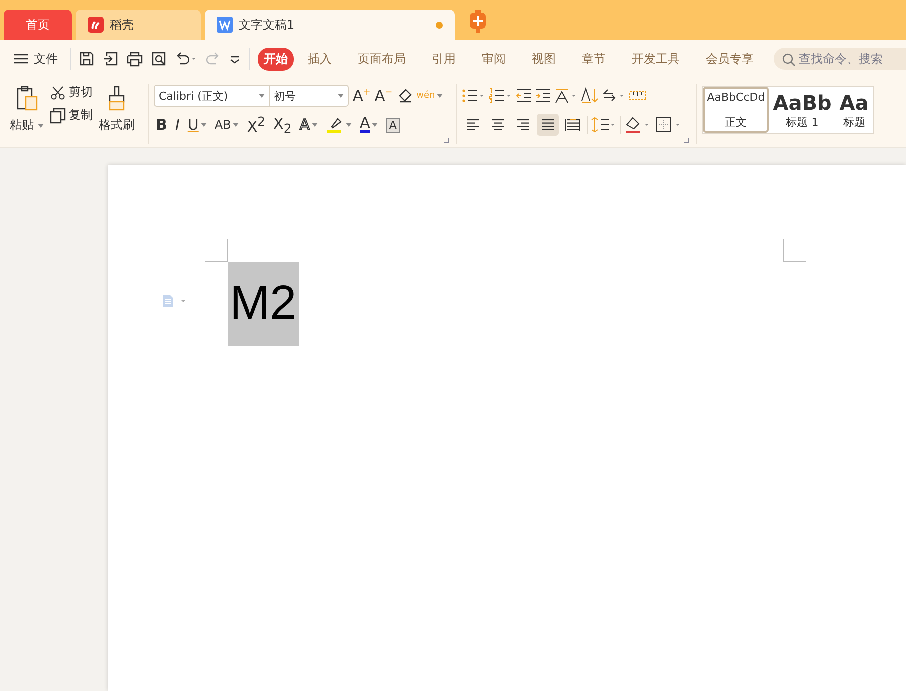  I want to click on clipboard-icon, so click(27, 99).